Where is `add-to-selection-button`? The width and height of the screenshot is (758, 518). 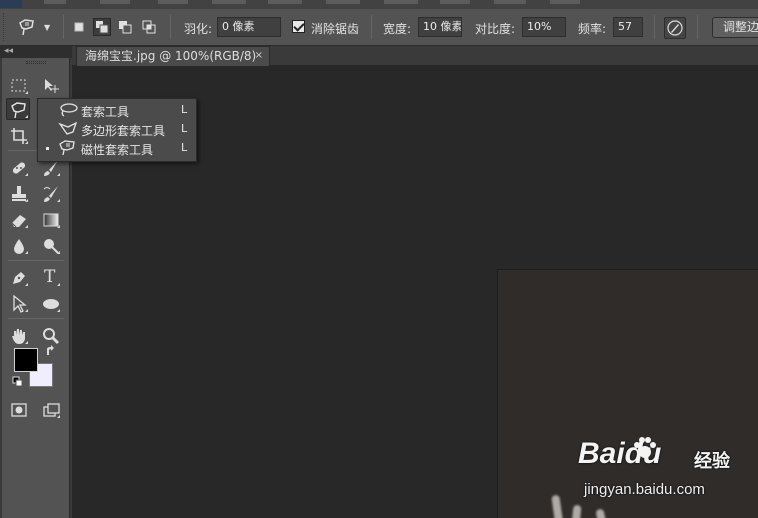 add-to-selection-button is located at coordinates (102, 27).